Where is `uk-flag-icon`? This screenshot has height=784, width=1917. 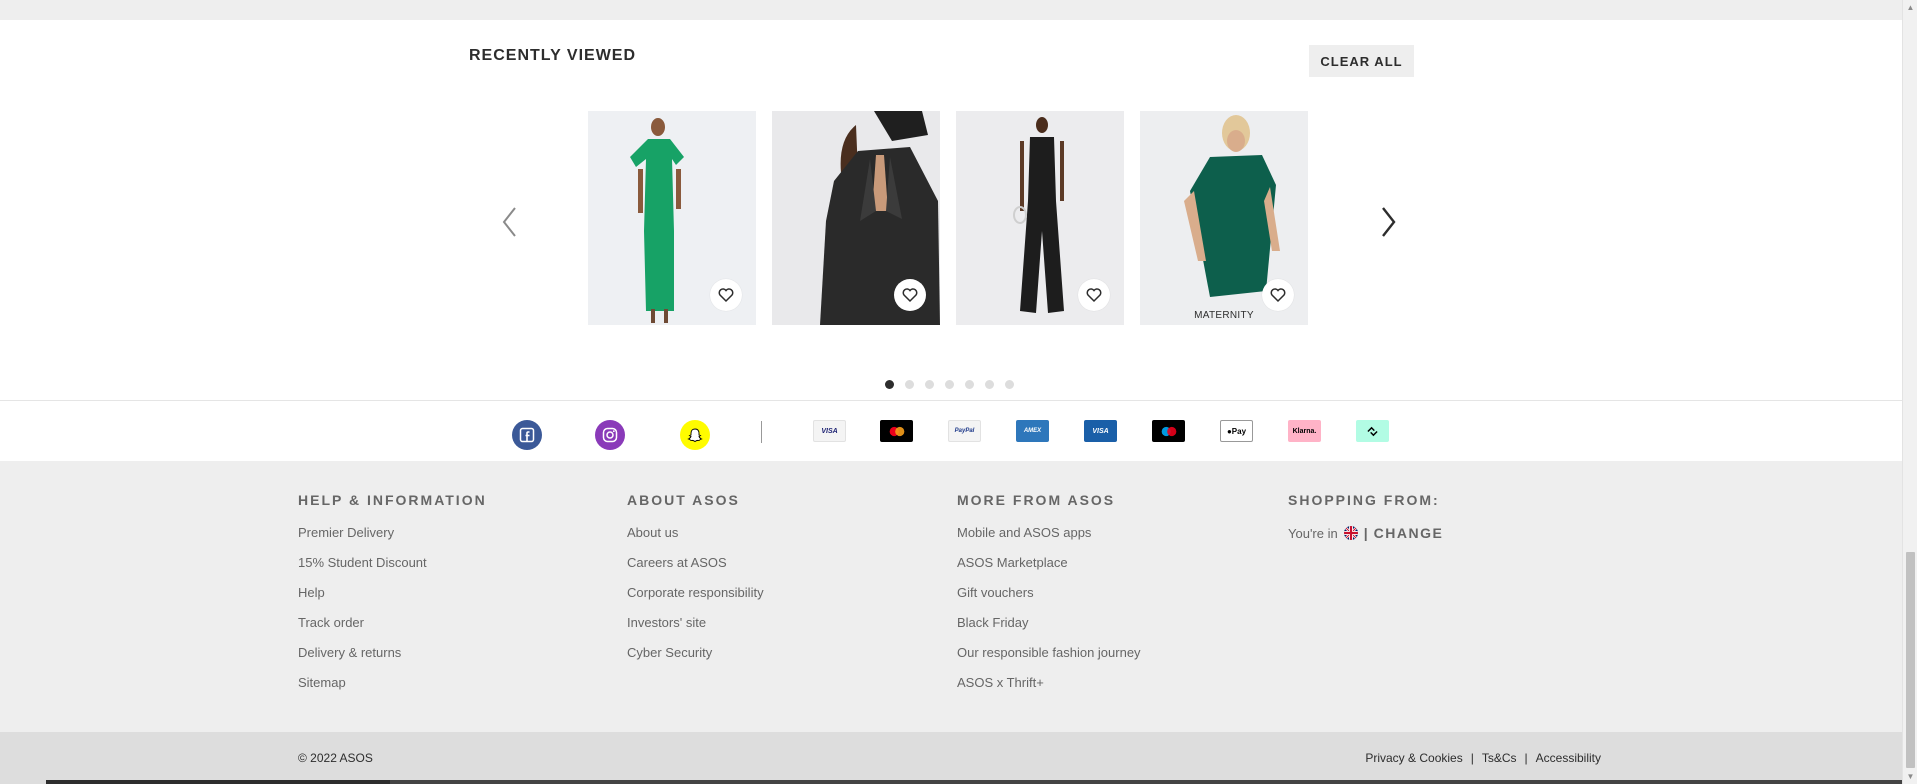
uk-flag-icon is located at coordinates (1350, 533).